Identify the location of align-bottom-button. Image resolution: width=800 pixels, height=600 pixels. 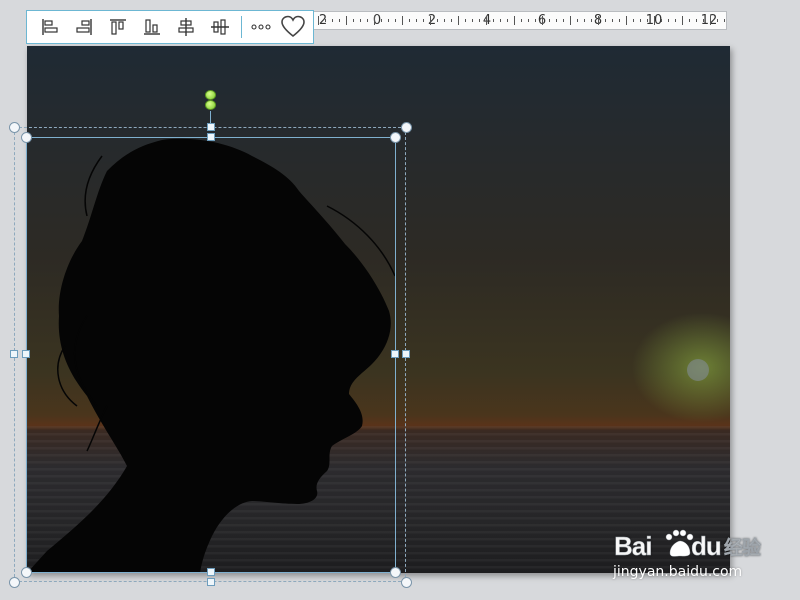
(152, 27).